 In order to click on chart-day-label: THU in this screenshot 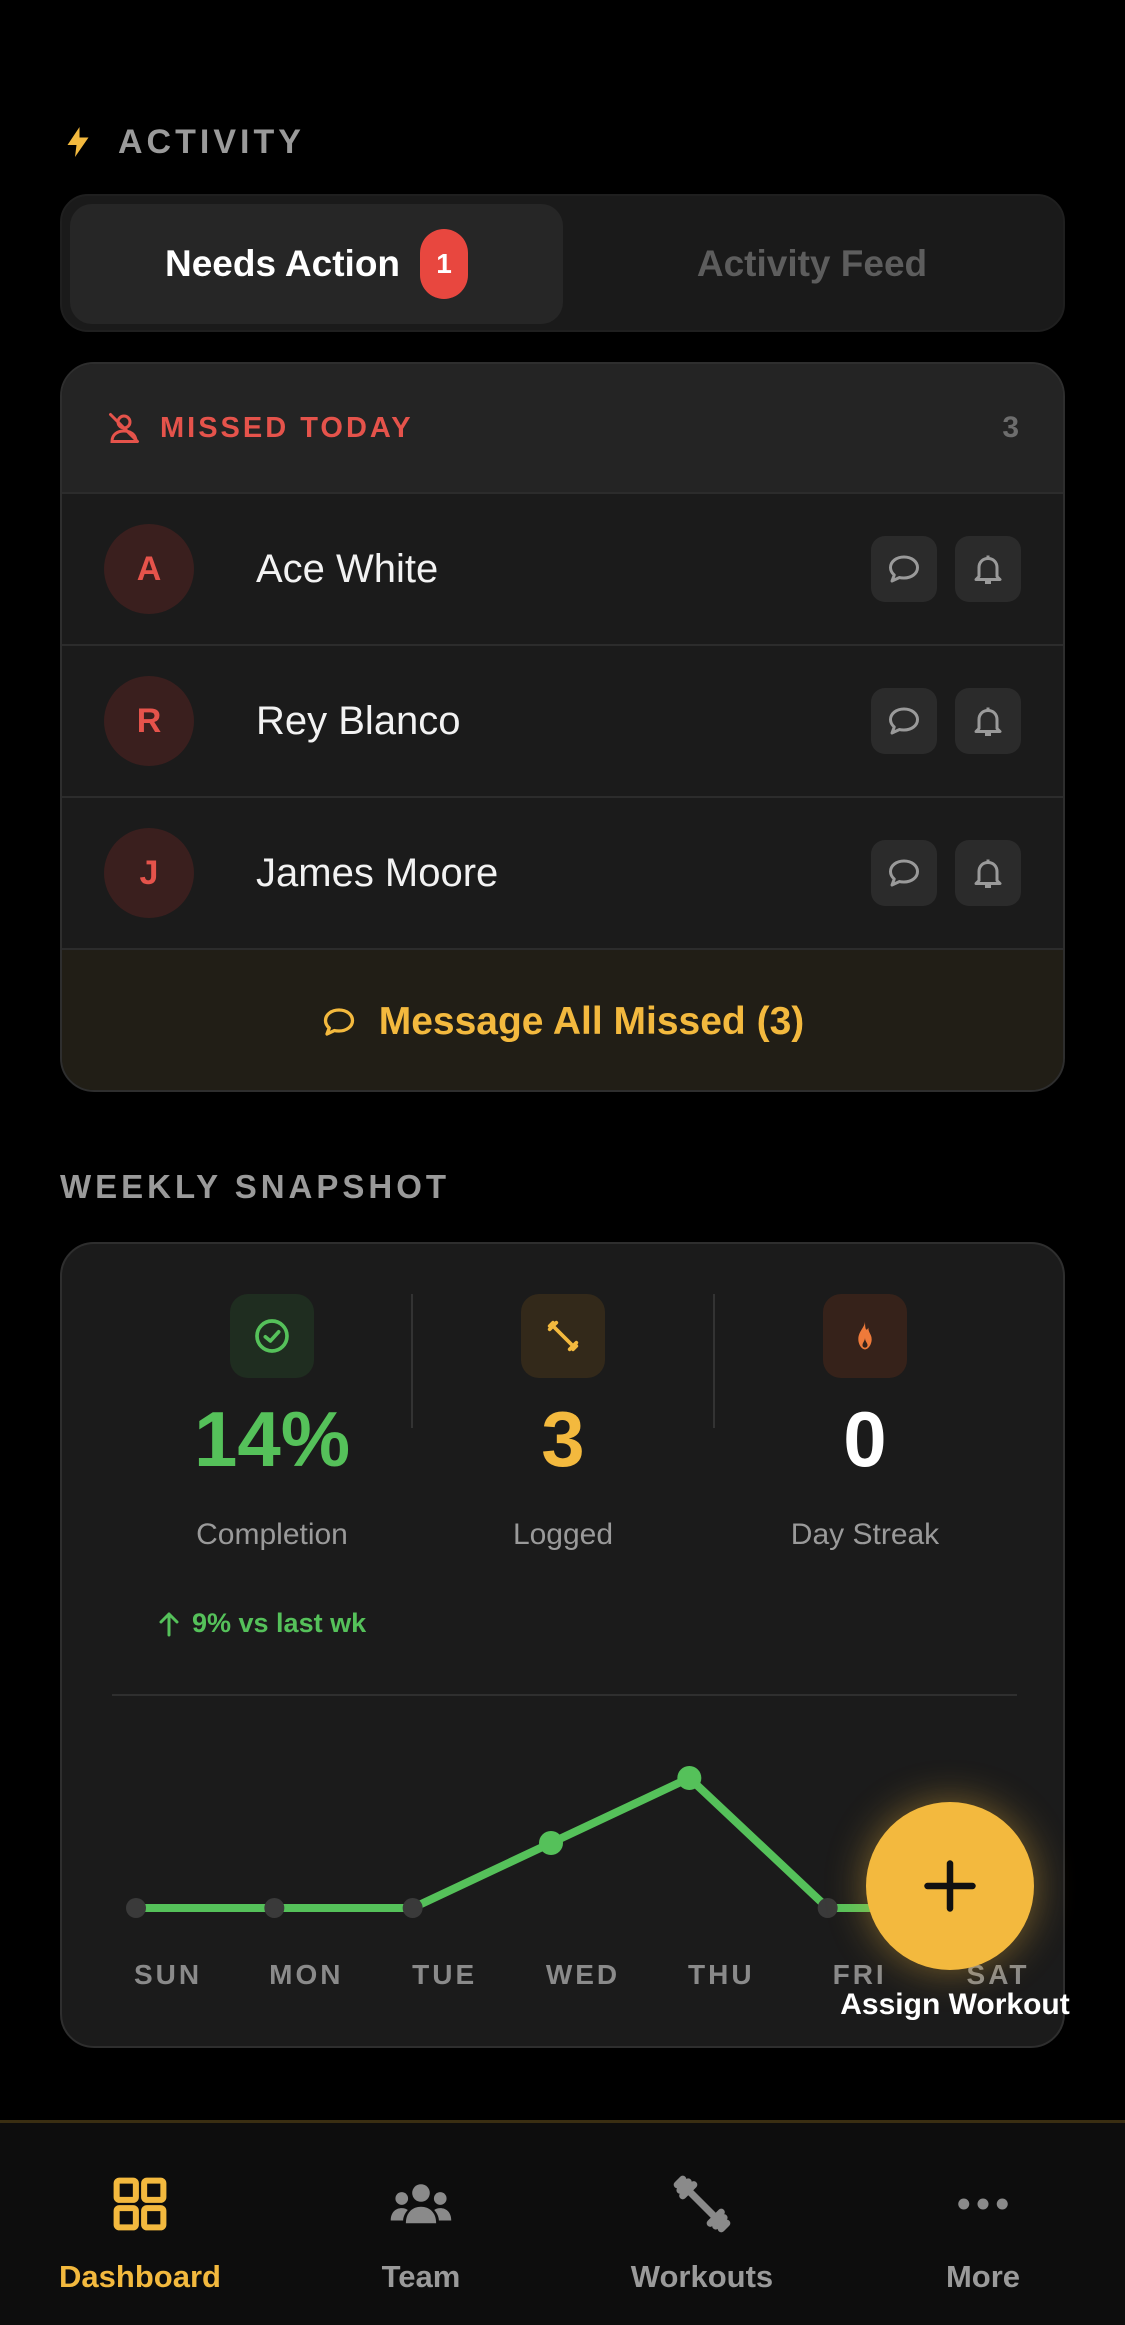, I will do `click(721, 1974)`.